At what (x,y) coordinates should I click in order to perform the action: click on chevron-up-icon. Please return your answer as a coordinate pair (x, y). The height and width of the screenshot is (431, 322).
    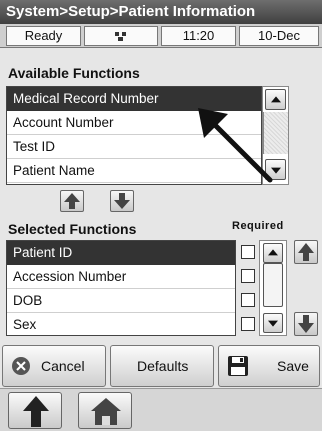
    Looking at the image, I should click on (273, 252).